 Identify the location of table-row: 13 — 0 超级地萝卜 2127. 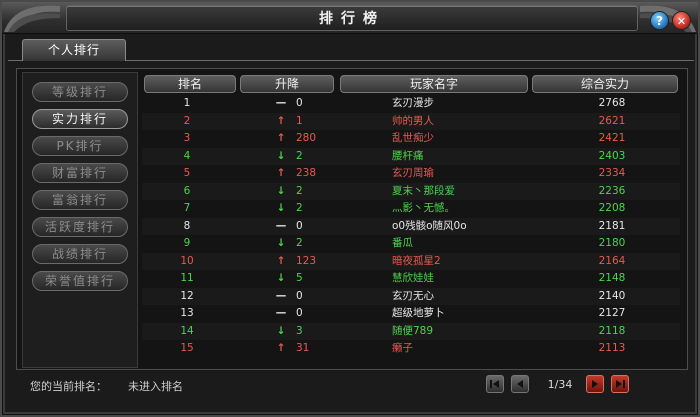
(411, 314).